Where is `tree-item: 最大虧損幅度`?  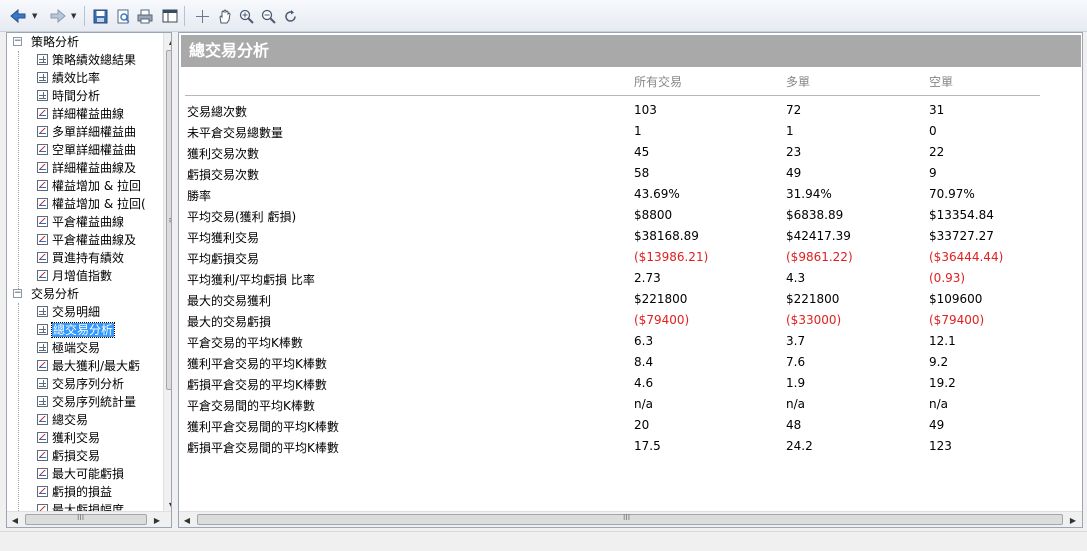
tree-item: 最大虧損幅度 is located at coordinates (80, 506).